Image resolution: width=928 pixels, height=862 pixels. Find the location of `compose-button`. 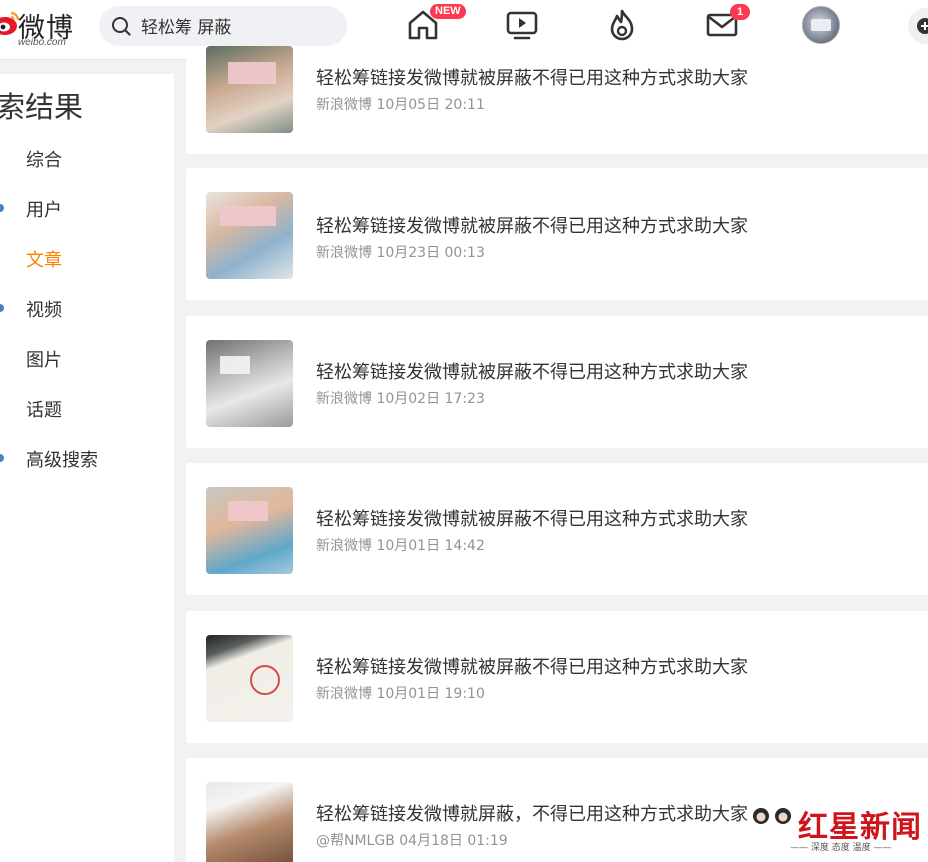

compose-button is located at coordinates (918, 26).